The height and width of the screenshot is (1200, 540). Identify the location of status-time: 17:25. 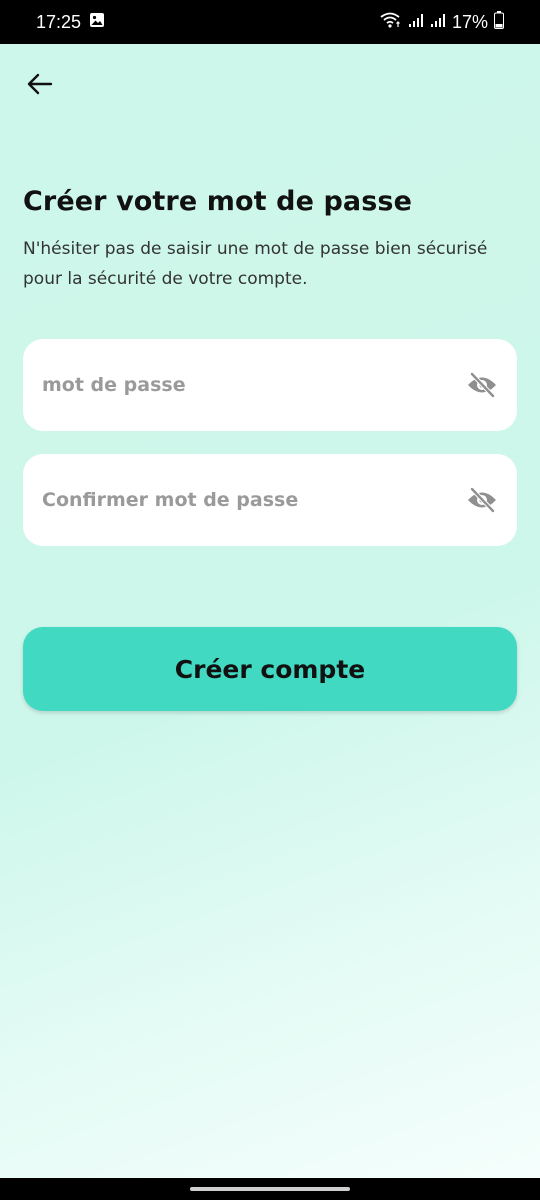
(59, 21).